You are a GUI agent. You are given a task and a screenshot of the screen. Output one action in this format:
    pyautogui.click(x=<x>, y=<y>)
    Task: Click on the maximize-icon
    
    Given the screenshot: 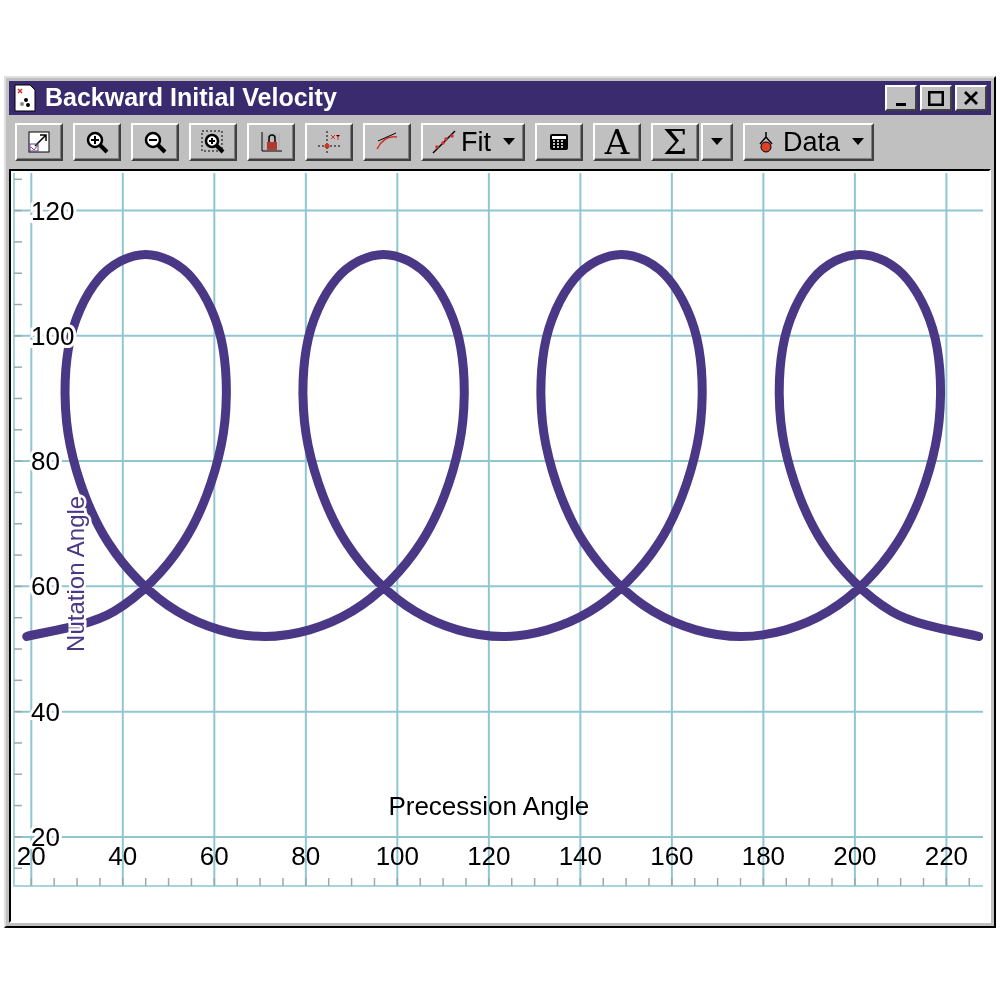 What is the action you would take?
    pyautogui.click(x=936, y=98)
    